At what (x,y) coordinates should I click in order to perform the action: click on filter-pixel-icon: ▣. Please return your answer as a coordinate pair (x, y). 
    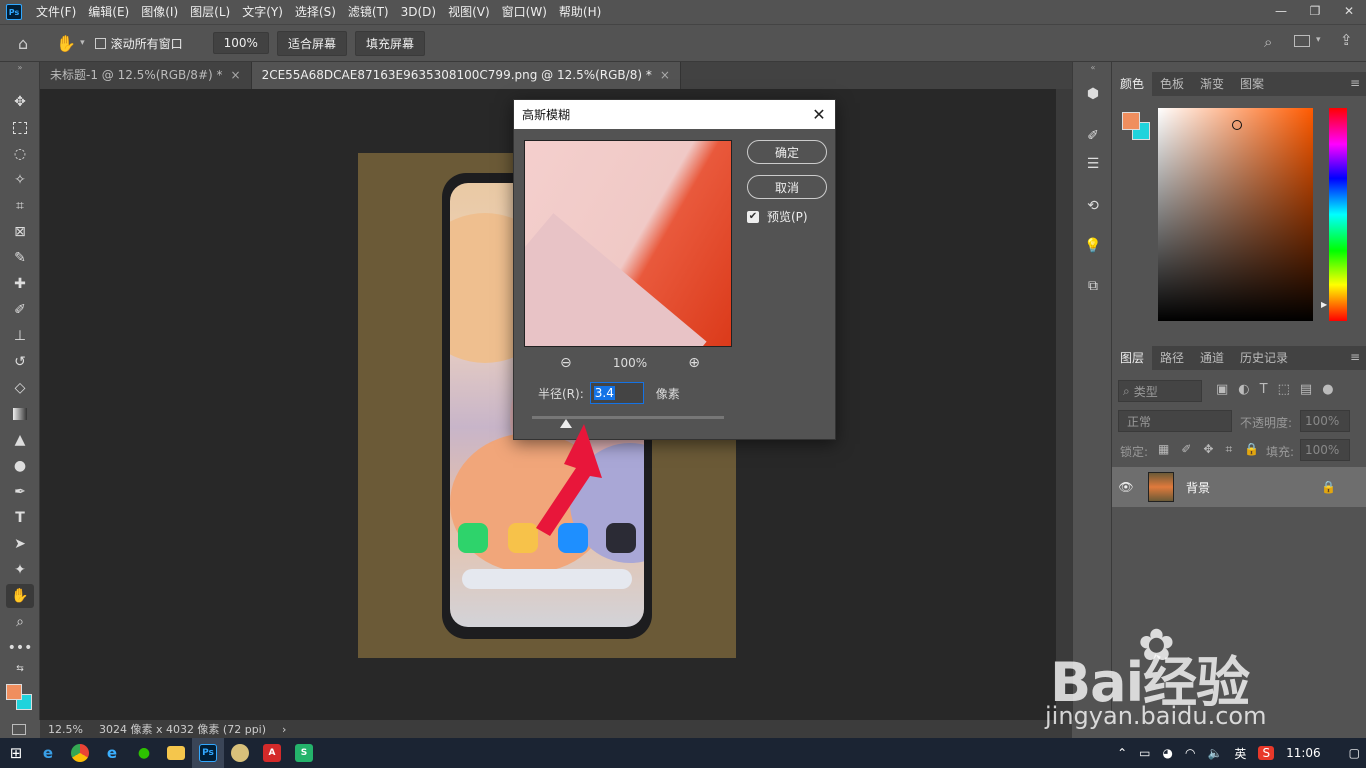
    Looking at the image, I should click on (1222, 389).